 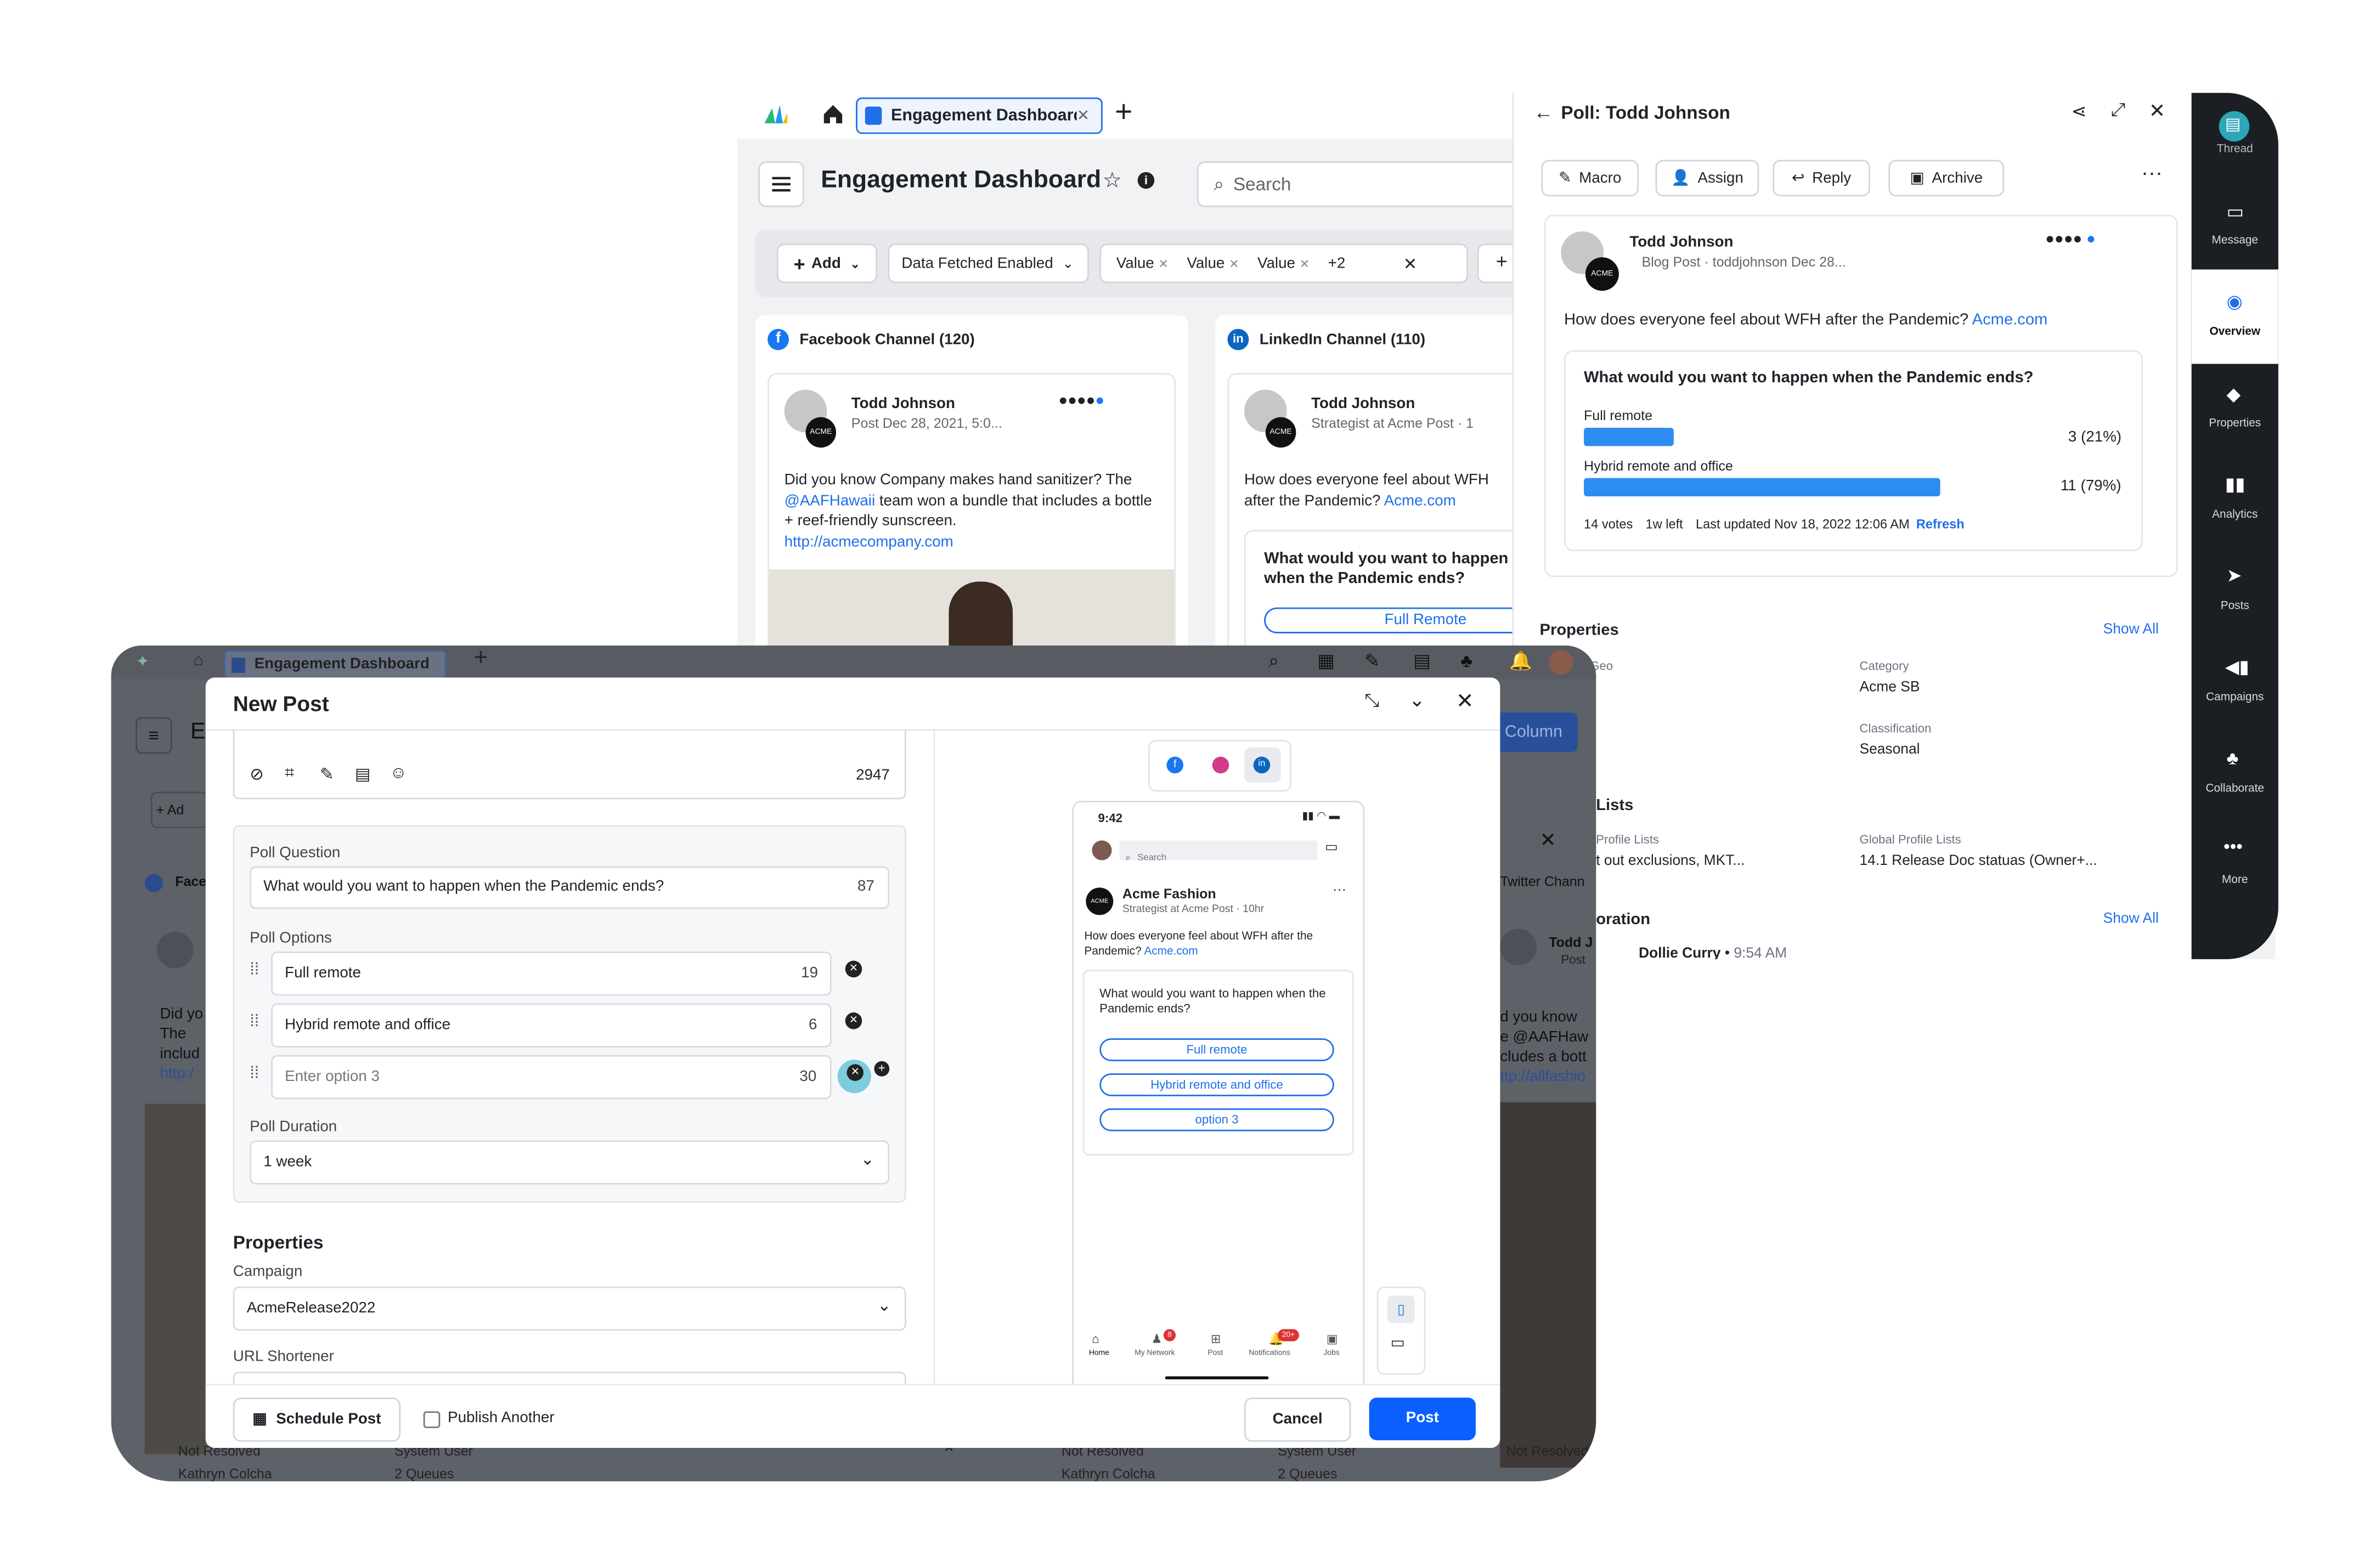 I want to click on nav-jobs: Jobs, so click(x=1331, y=1353).